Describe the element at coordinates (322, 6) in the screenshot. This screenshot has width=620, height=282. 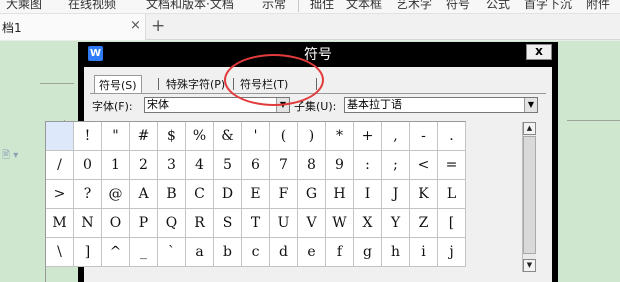
I see `ribbon-item: 拙住` at that location.